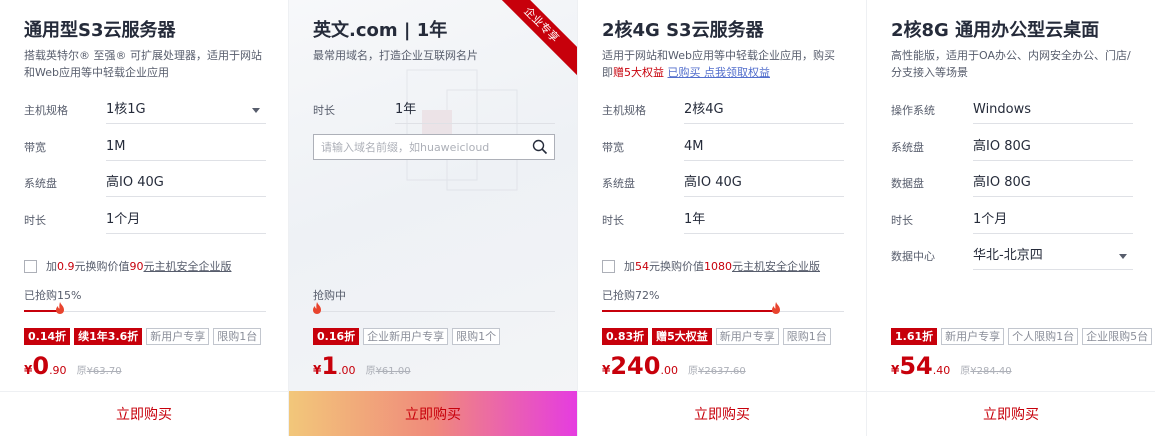 This screenshot has height=436, width=1155. What do you see at coordinates (764, 147) in the screenshot?
I see `spec-field-bandwidth: 4M` at bounding box center [764, 147].